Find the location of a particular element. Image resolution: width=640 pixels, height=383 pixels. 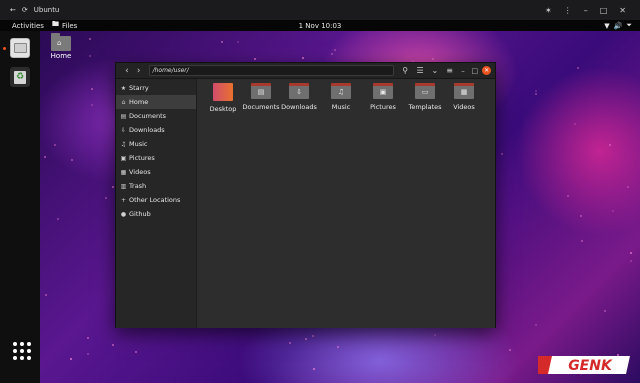

document-icon: ▤ is located at coordinates (123, 116).